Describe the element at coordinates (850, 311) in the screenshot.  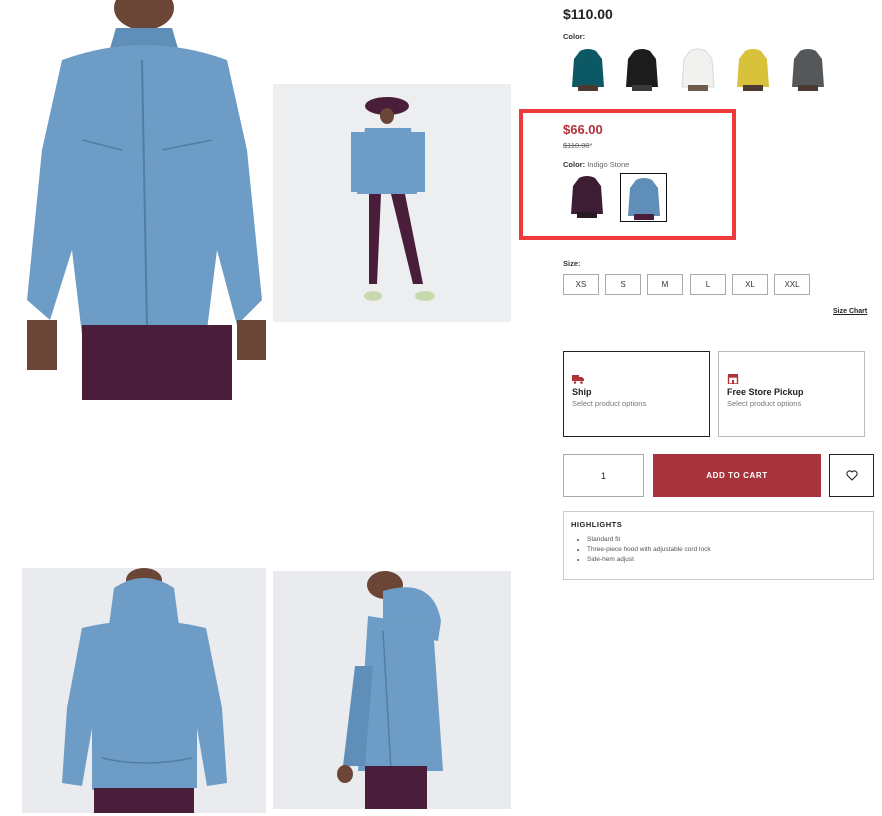
I see `size-chart-link: Size Chart` at that location.